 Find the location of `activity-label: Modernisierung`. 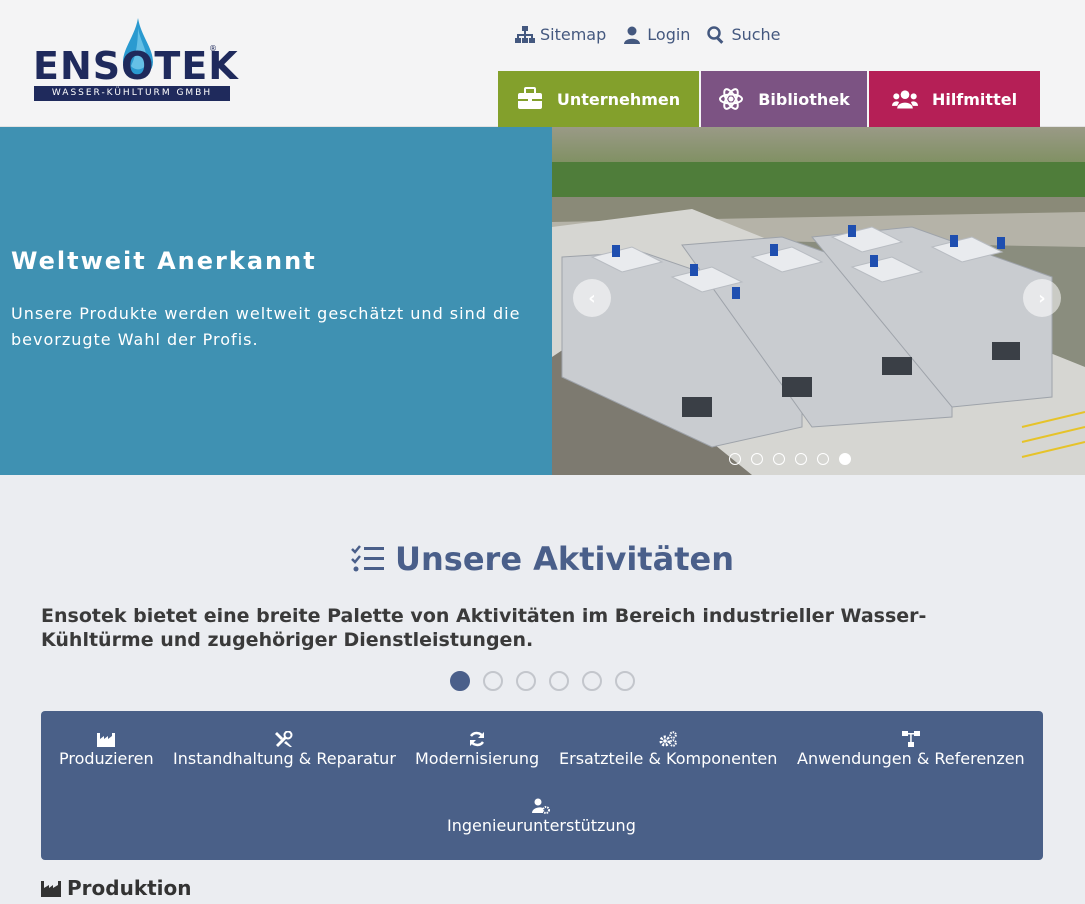

activity-label: Modernisierung is located at coordinates (477, 758).